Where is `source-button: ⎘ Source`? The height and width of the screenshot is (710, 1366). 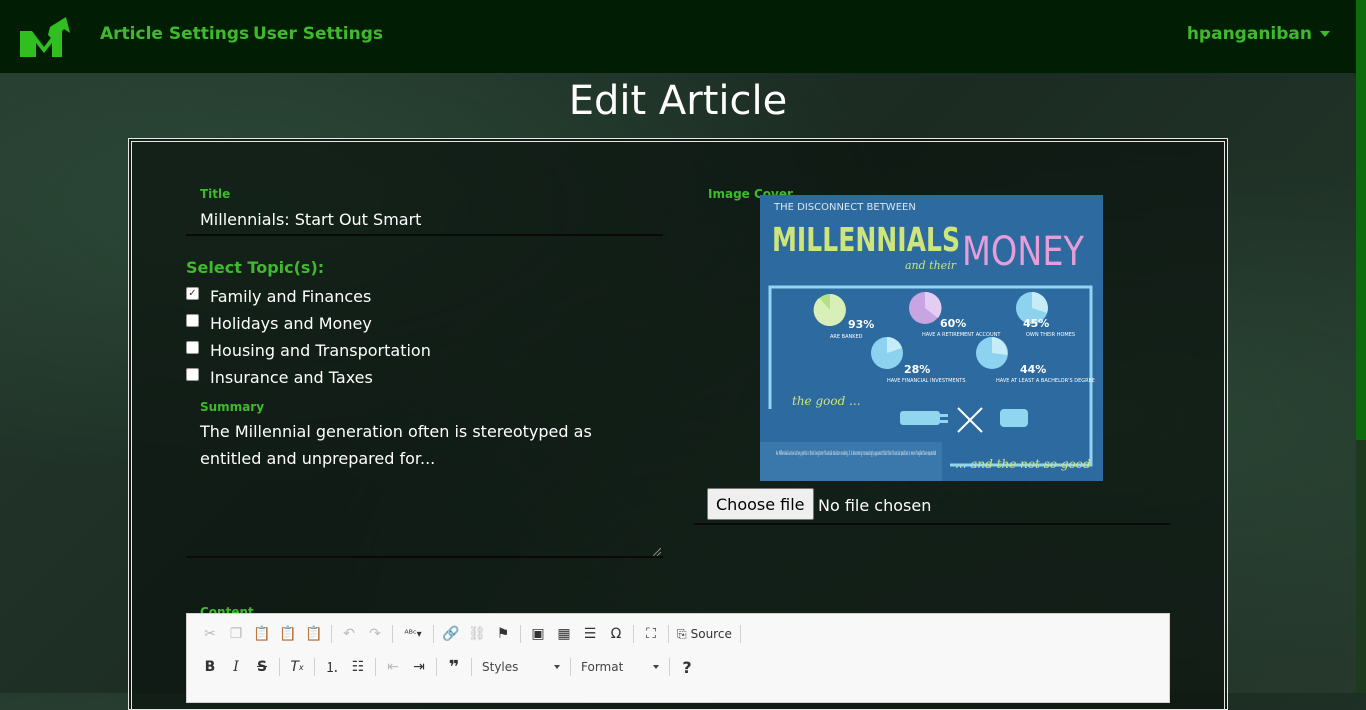 source-button: ⎘ Source is located at coordinates (704, 634).